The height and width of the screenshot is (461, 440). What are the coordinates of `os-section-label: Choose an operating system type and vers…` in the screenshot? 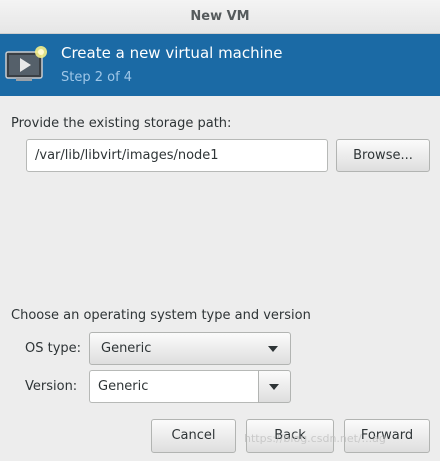 It's located at (161, 315).